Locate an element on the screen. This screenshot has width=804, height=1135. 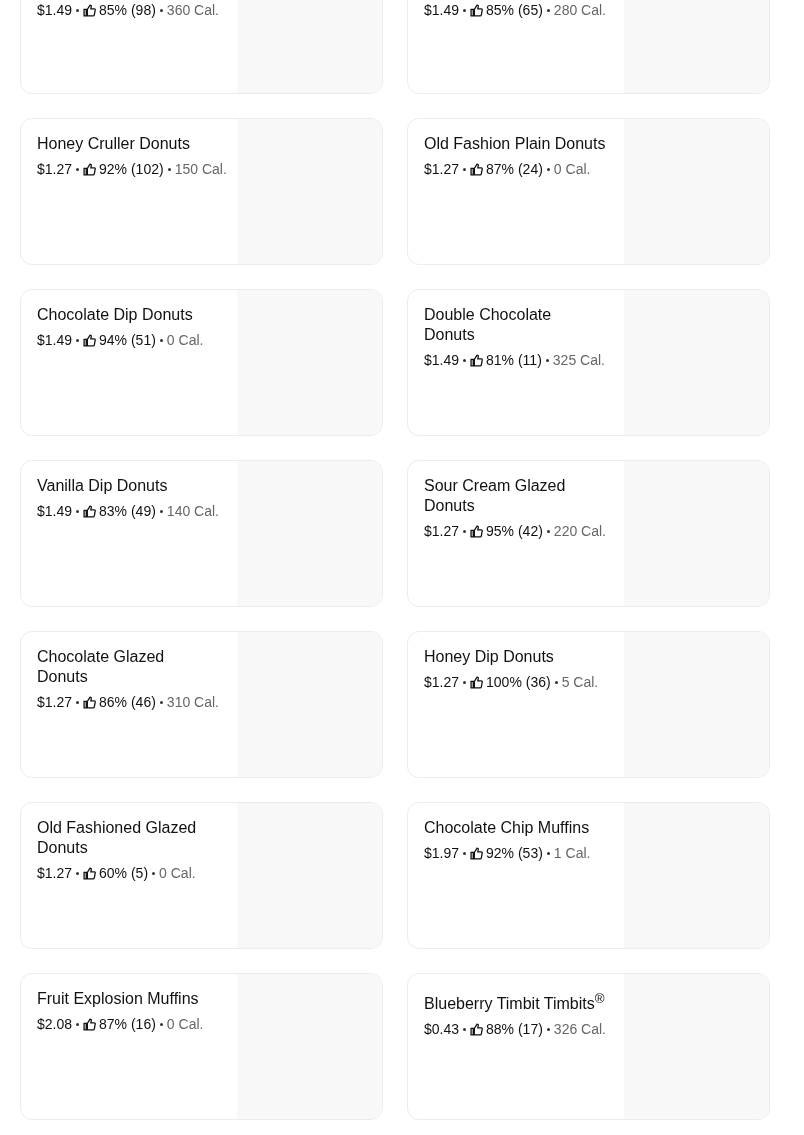
item-rating: 60% (5) is located at coordinates (124, 873).